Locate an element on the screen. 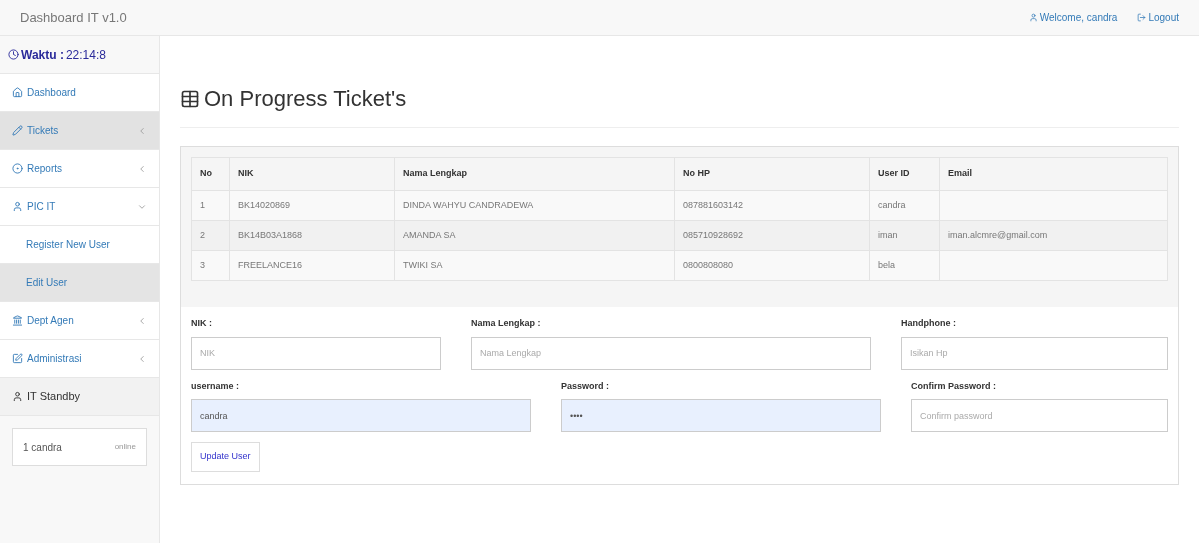  field-label: NIK : is located at coordinates (202, 323).